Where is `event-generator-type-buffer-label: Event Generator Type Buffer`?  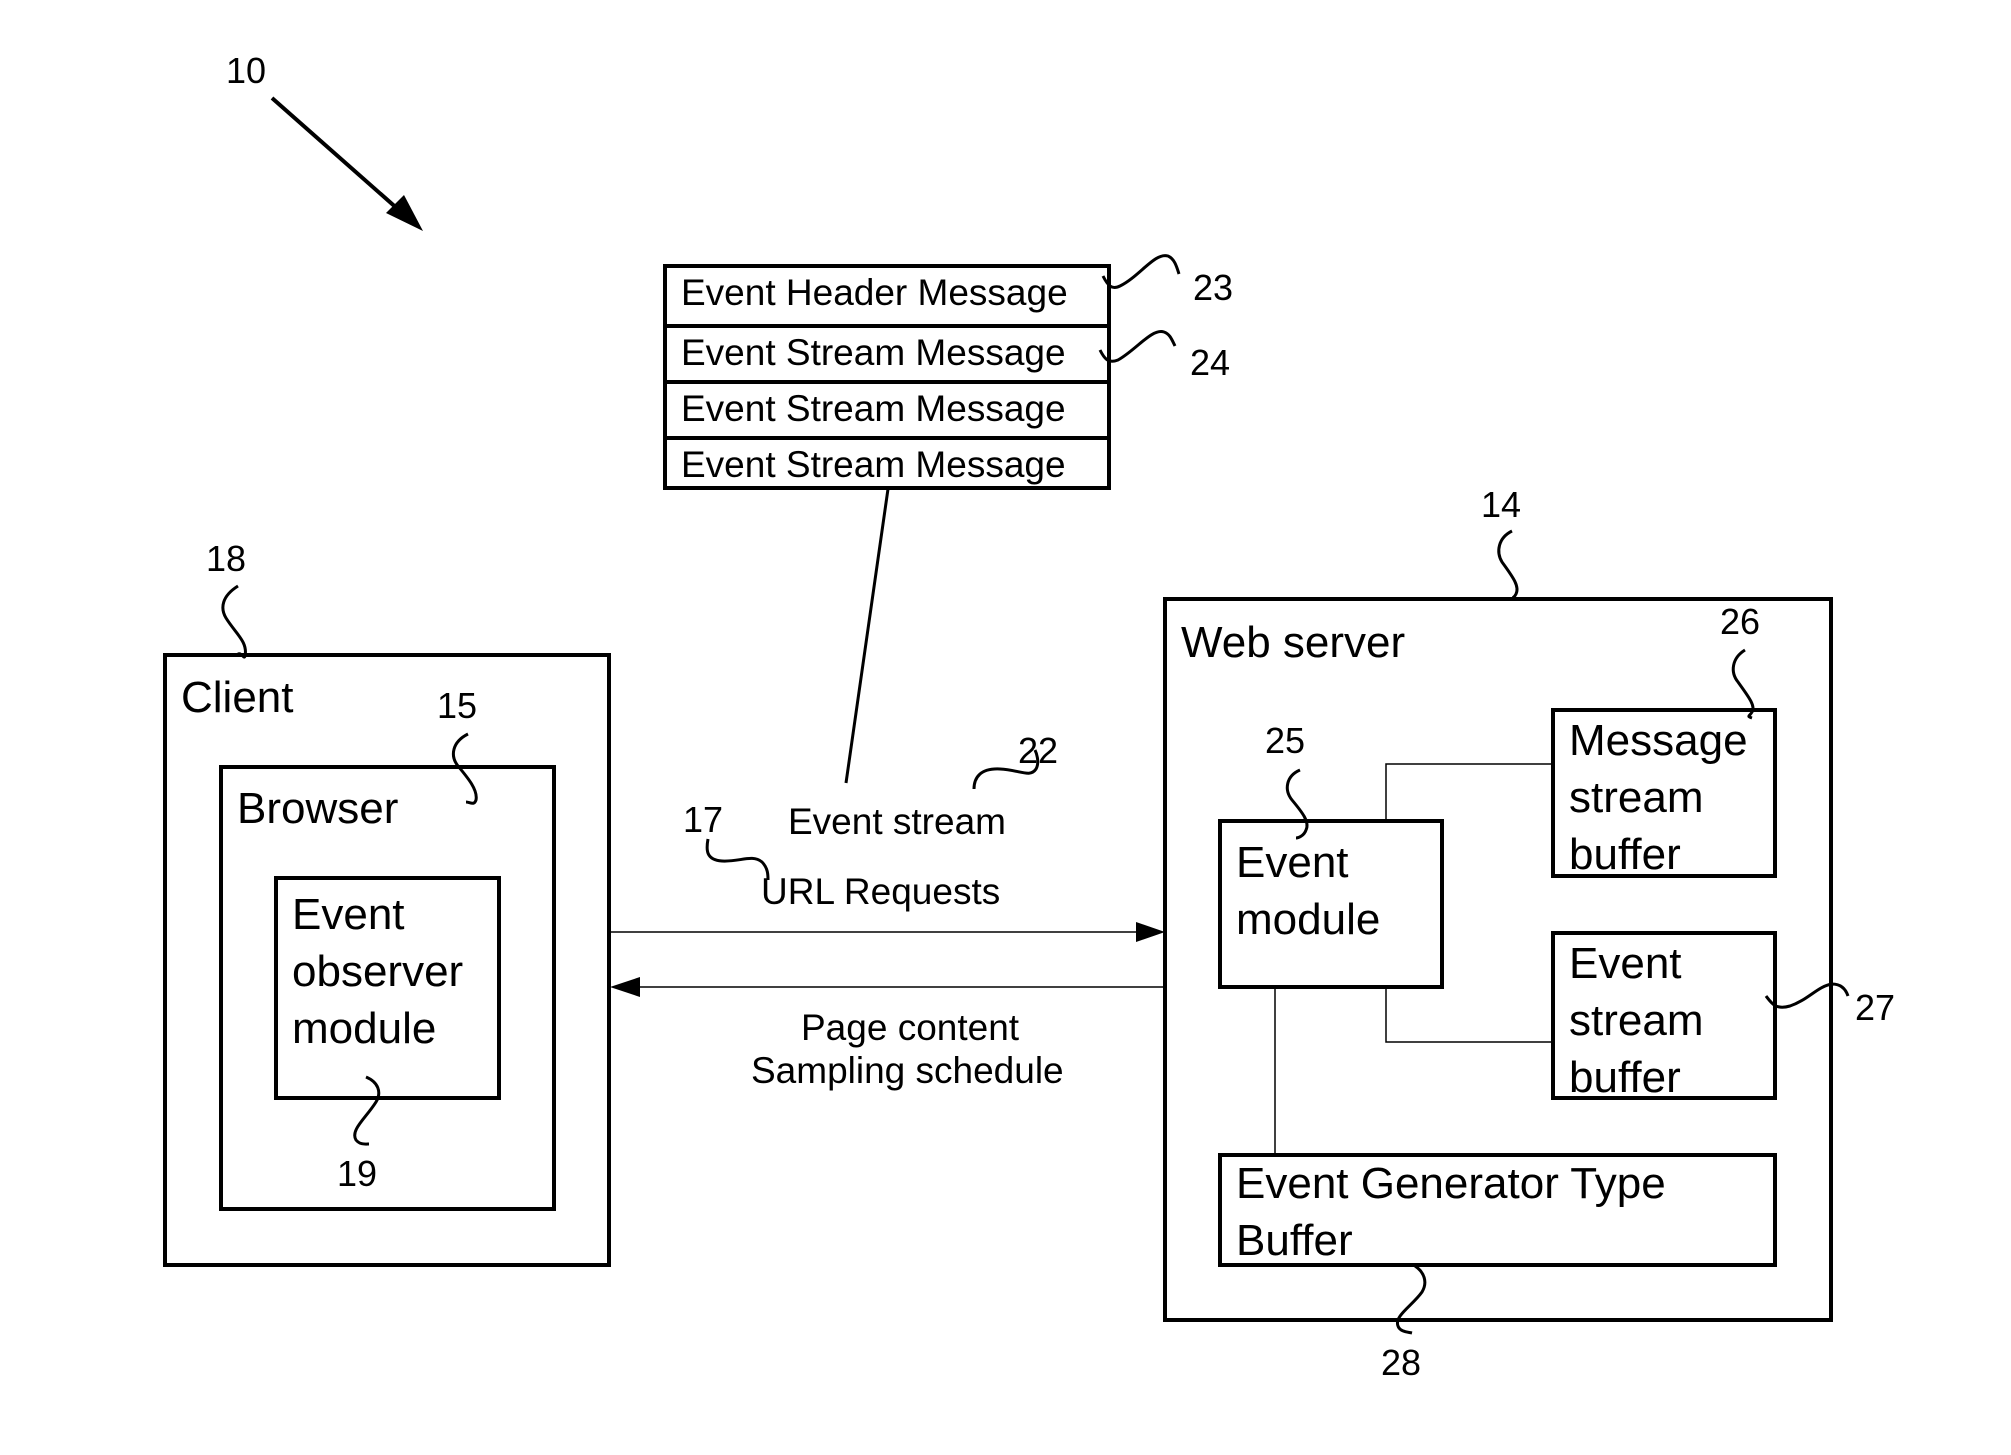 event-generator-type-buffer-label: Event Generator Type Buffer is located at coordinates (1451, 1212).